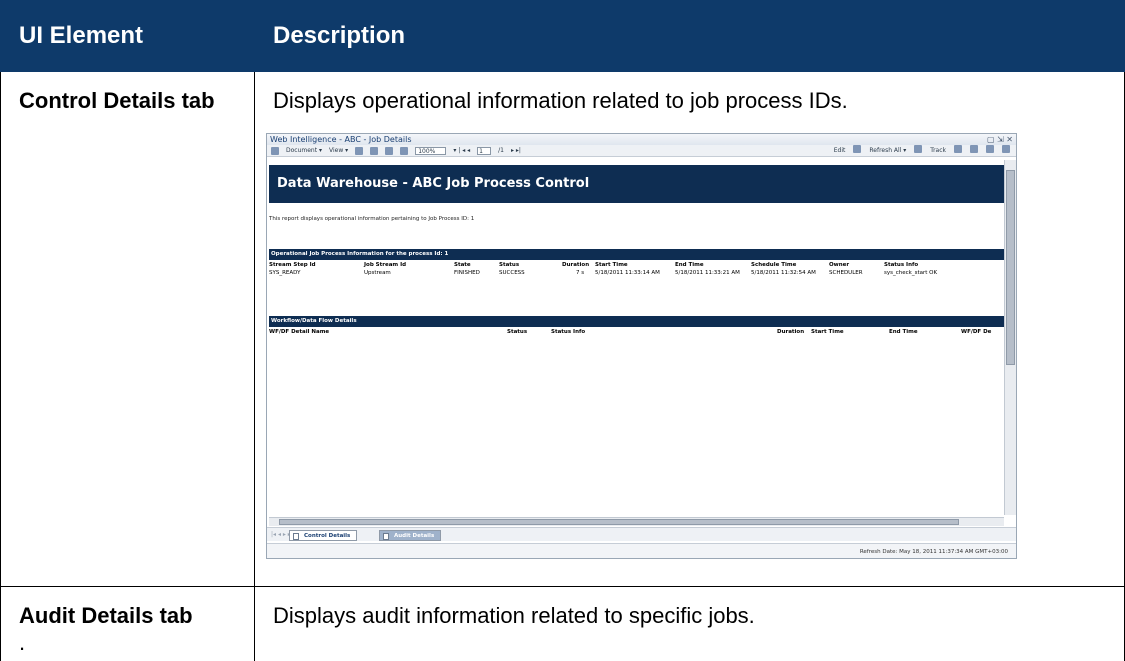 This screenshot has width=1125, height=661. What do you see at coordinates (840, 151) in the screenshot?
I see `edit-button: Edit` at bounding box center [840, 151].